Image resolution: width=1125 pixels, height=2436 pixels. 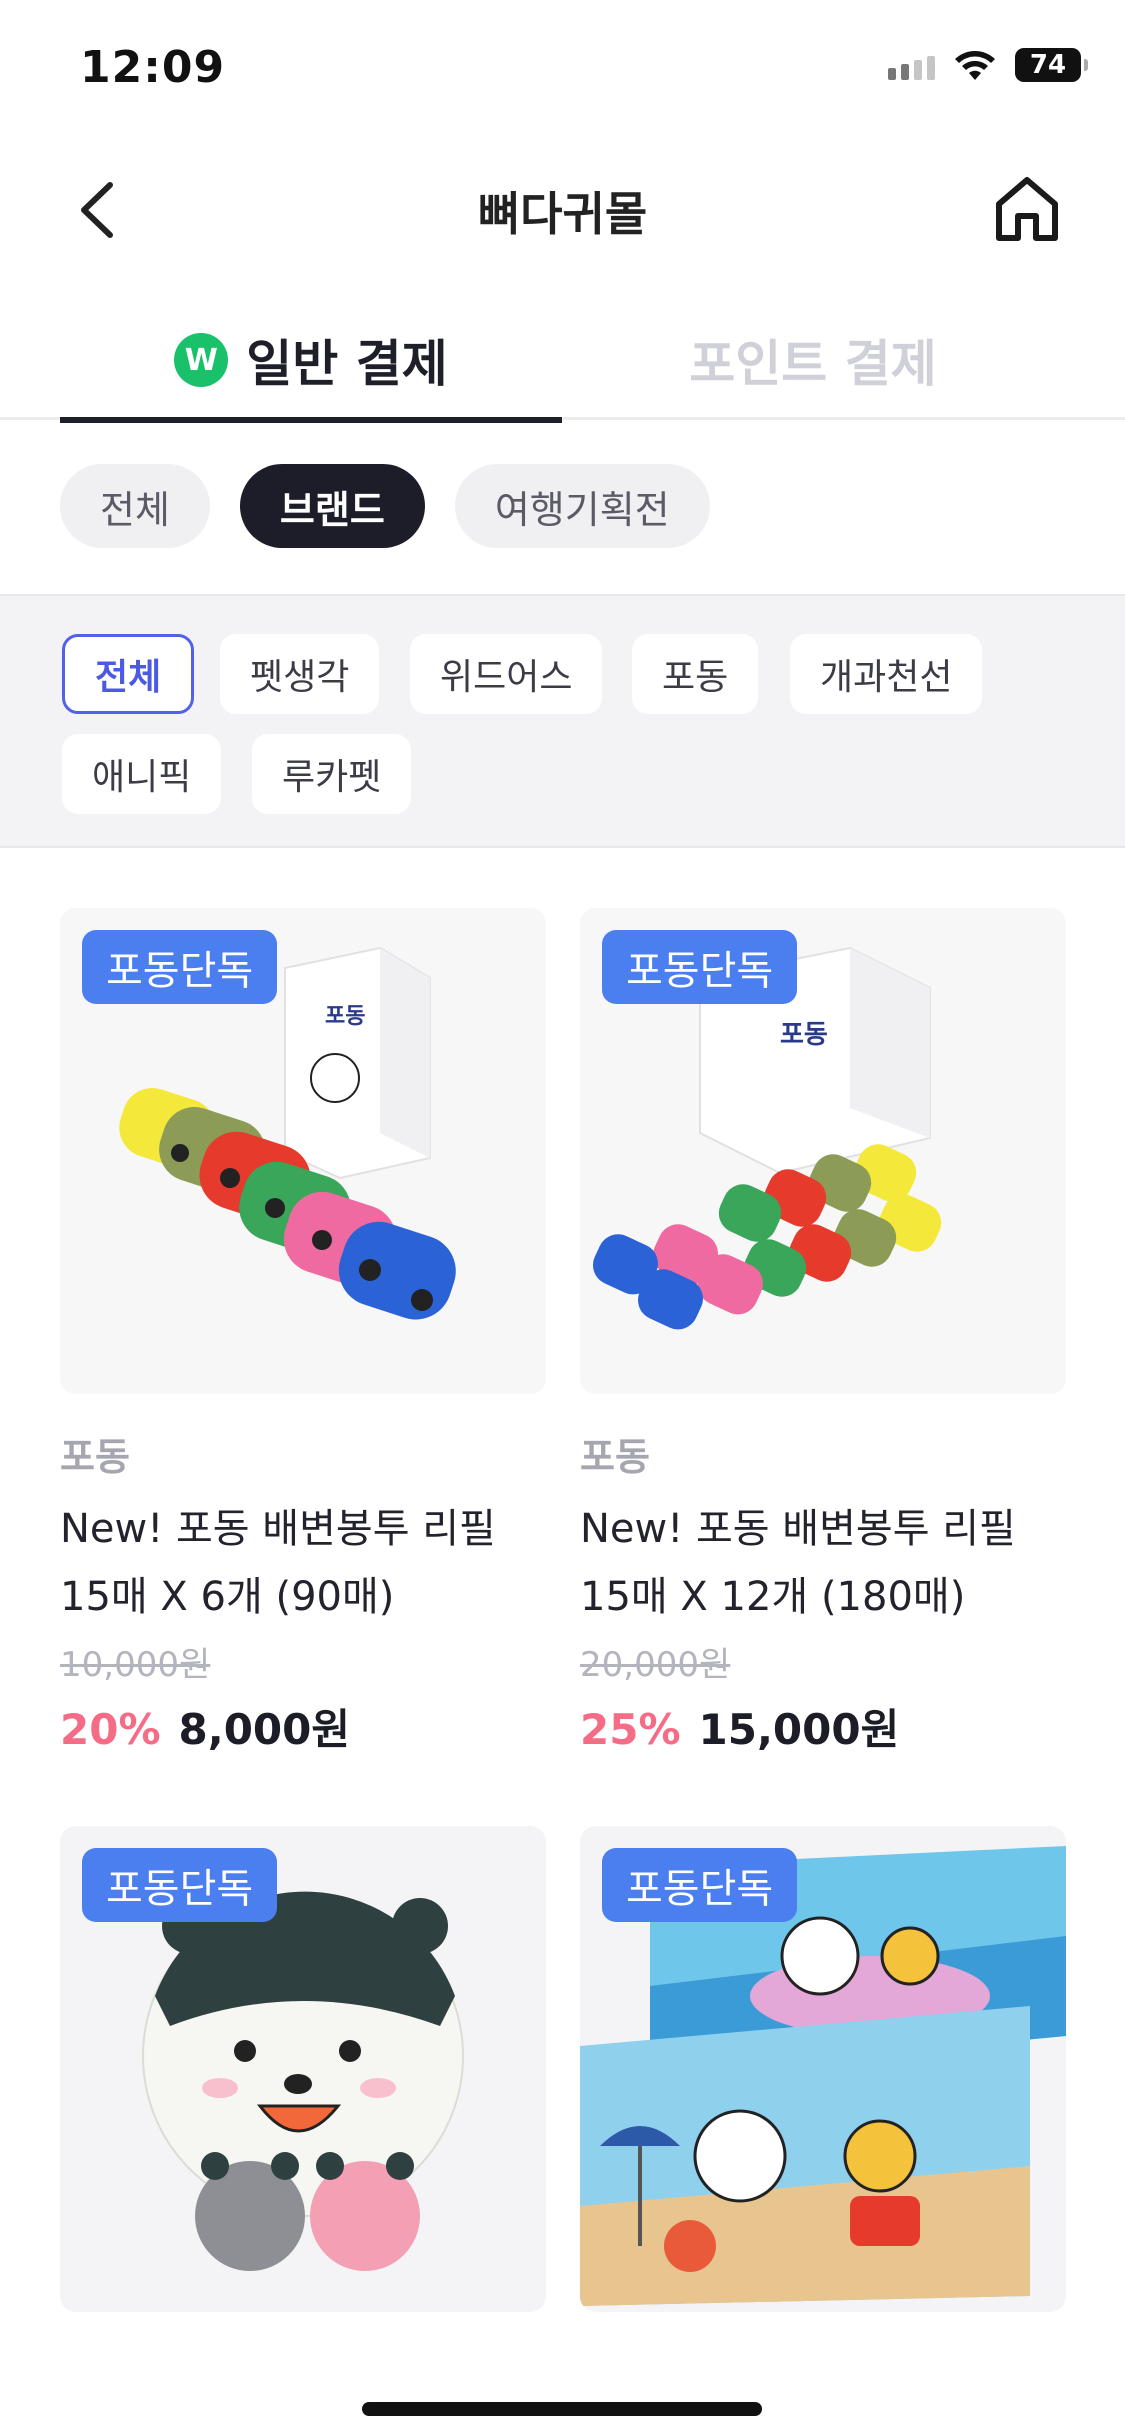 What do you see at coordinates (975, 65) in the screenshot?
I see `wifi-icon` at bounding box center [975, 65].